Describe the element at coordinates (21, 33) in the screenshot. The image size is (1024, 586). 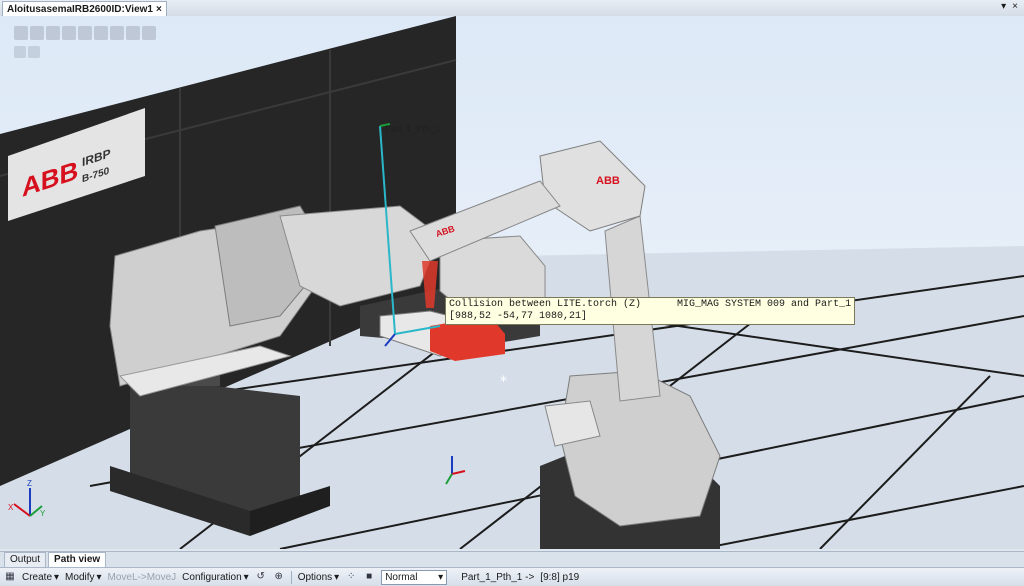
I see `view-all-icon` at that location.